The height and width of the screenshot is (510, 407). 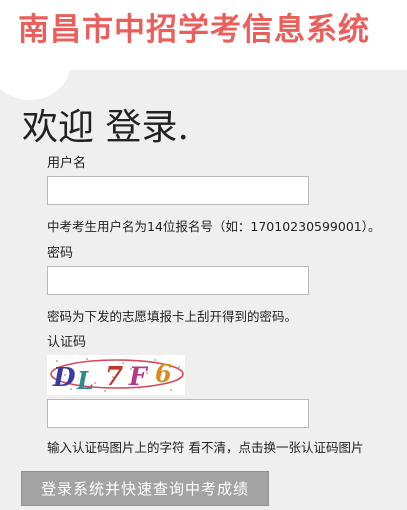 I want to click on captcha-image: D L 7 F 6, so click(x=116, y=375).